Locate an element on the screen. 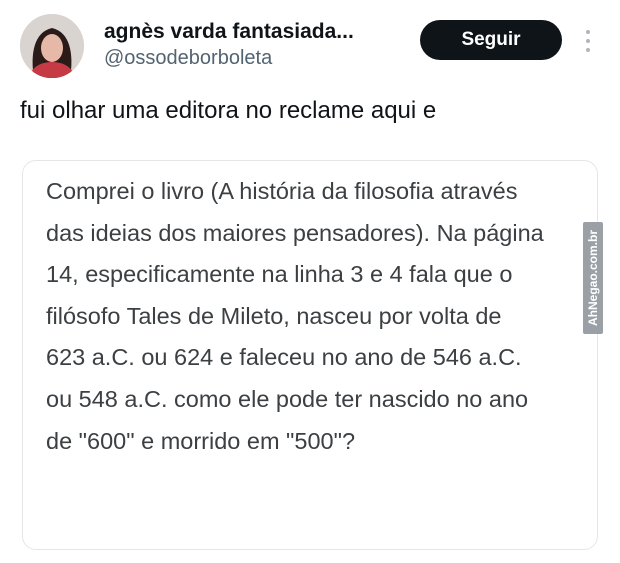 The height and width of the screenshot is (563, 620). follow-button: Seguir is located at coordinates (491, 40).